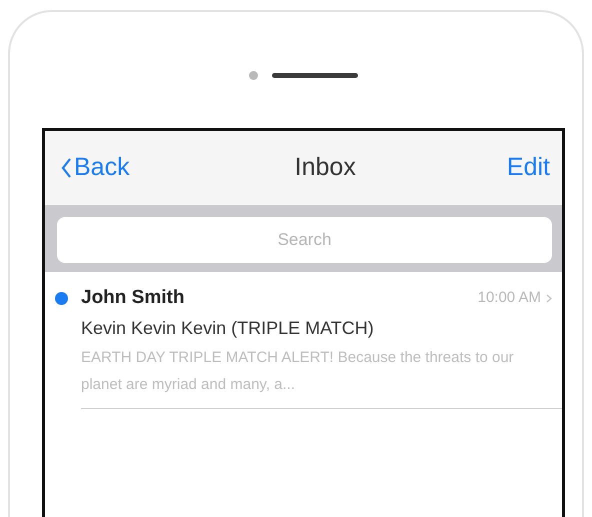  I want to click on back-button: Back, so click(95, 168).